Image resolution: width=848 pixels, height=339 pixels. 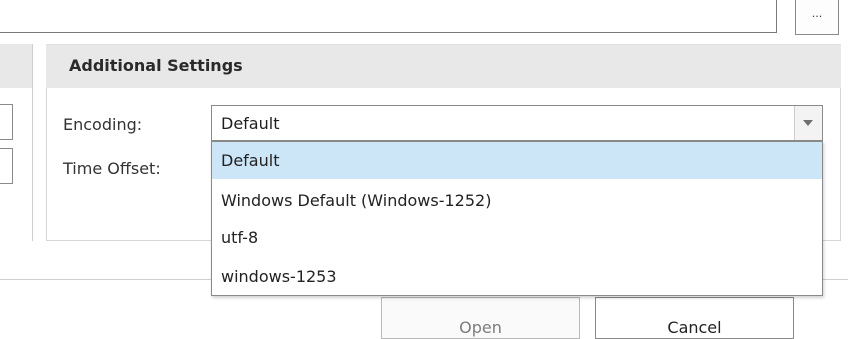 I want to click on open-button: Open, so click(x=480, y=318).